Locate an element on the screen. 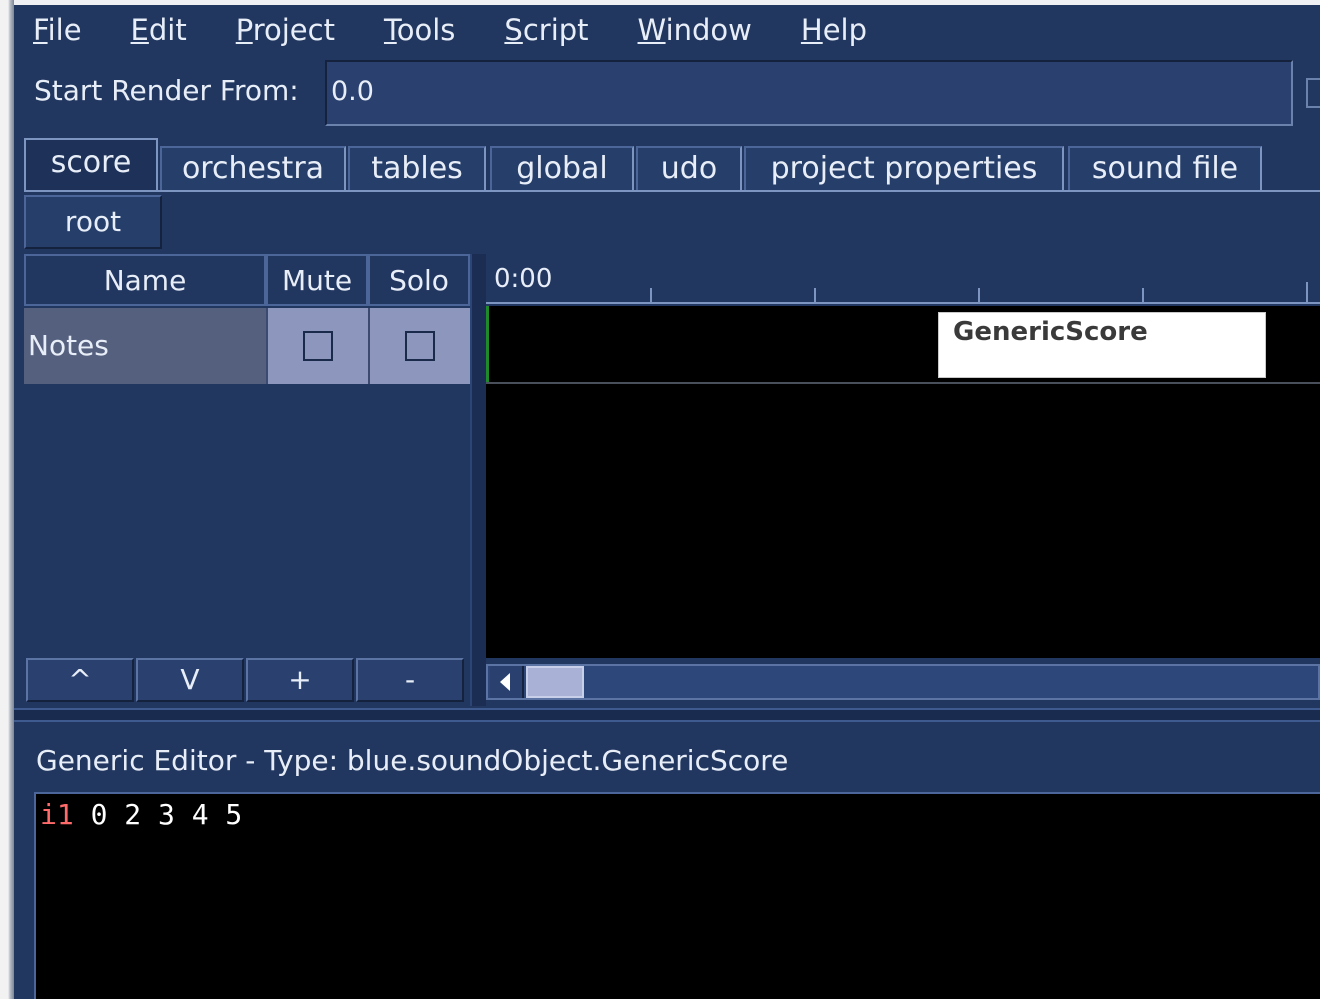  menu-help-mnemonic: H is located at coordinates (811, 30).